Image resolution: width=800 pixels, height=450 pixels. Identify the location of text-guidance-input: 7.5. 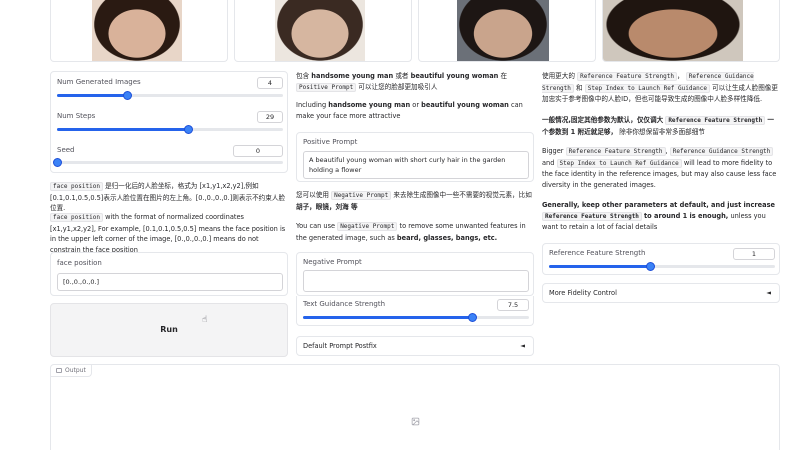
(513, 305).